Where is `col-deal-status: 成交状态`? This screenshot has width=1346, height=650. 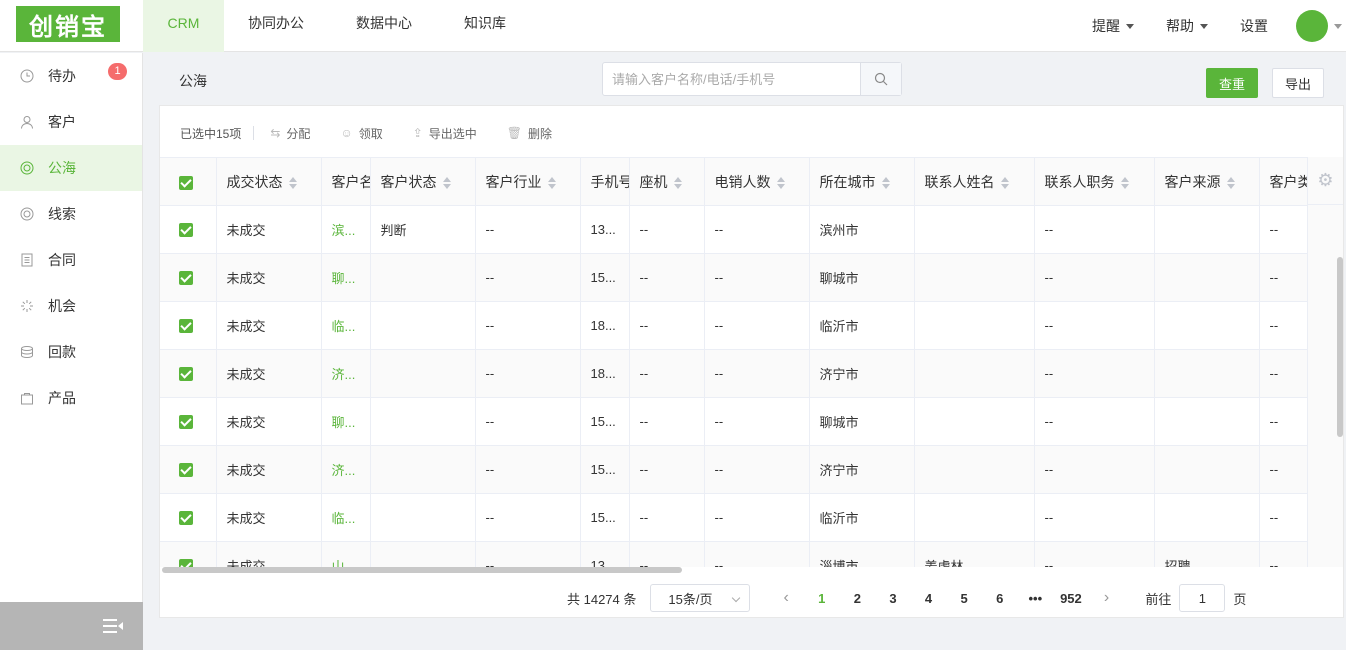 col-deal-status: 成交状态 is located at coordinates (269, 181).